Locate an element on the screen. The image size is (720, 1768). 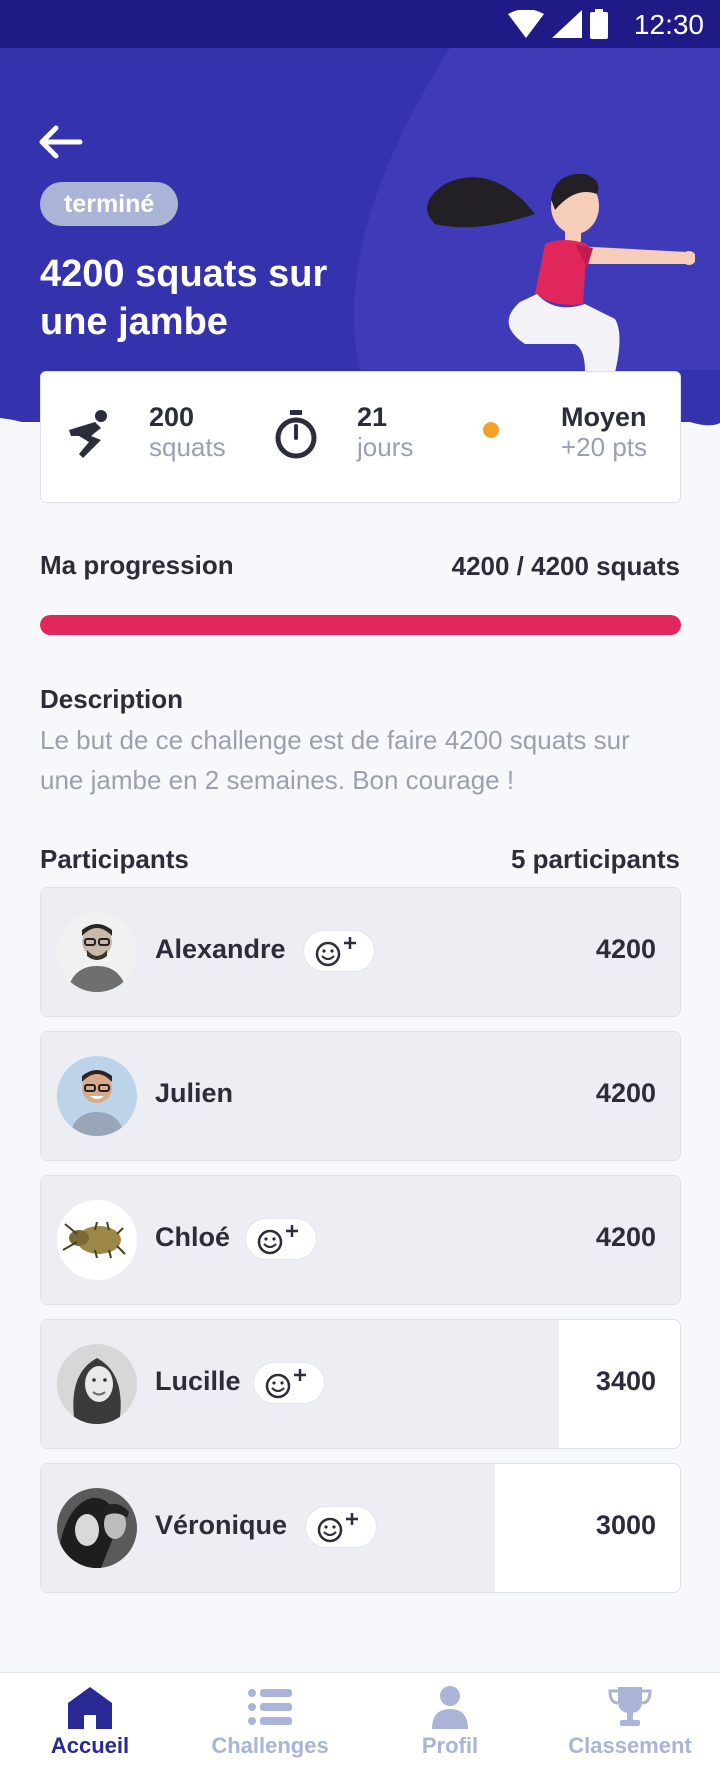
home-icon is located at coordinates (90, 1708).